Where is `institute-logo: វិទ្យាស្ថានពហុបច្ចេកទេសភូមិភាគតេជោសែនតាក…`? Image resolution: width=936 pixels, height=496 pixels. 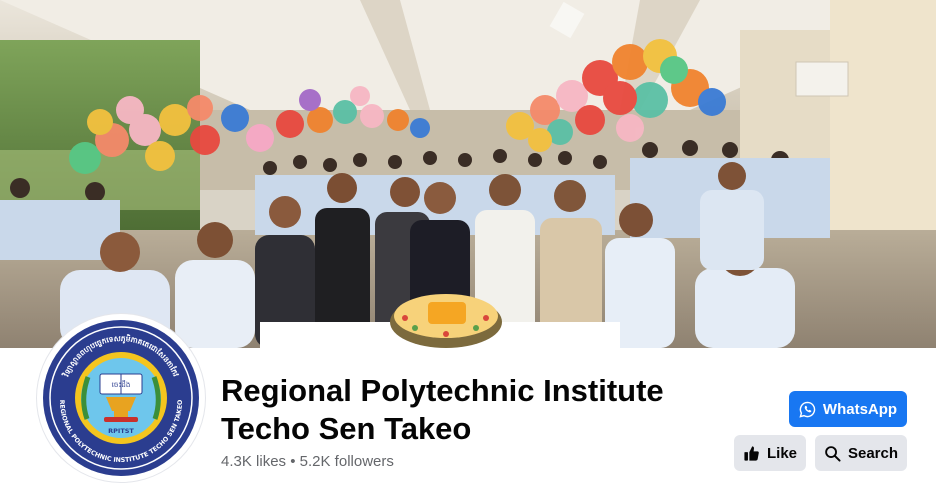
institute-logo: វិទ្យាស្ថានពហុបច្ចេកទេសភូមិភាគតេជោសែនតាក… is located at coordinates (121, 398).